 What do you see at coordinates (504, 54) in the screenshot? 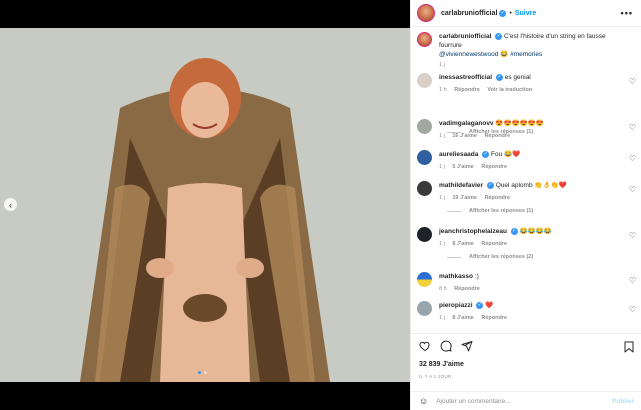
I see `caption-emoji: 😂` at bounding box center [504, 54].